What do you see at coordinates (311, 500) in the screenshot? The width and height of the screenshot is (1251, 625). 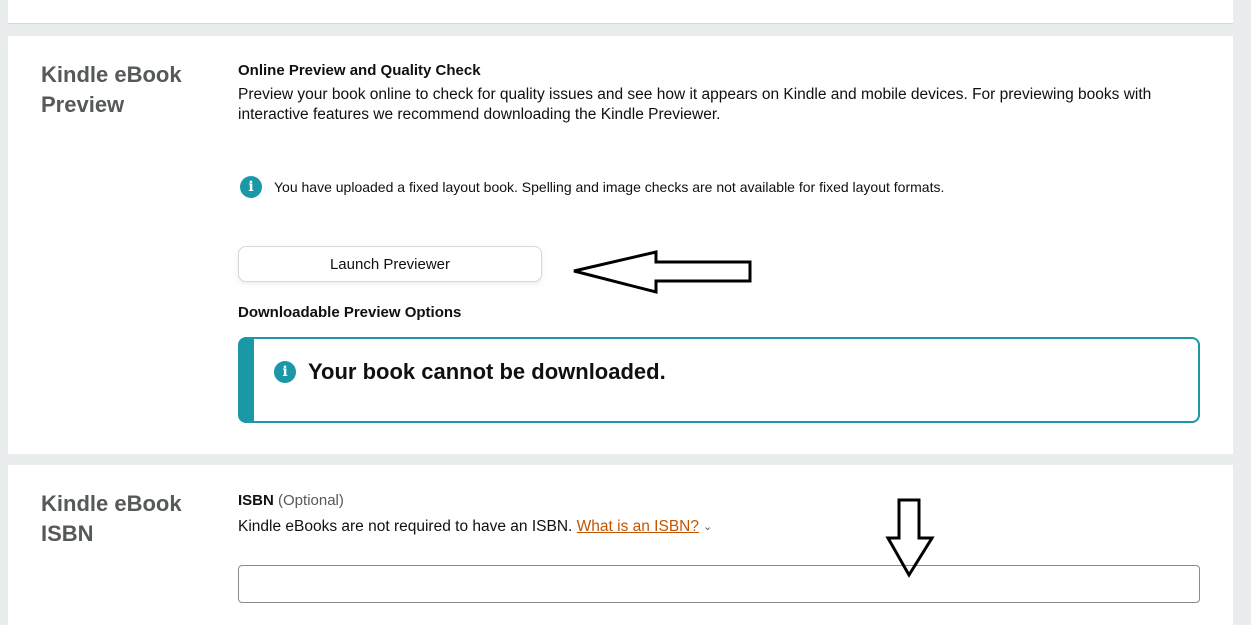 I see `isbn-optional-text: (Optional)` at bounding box center [311, 500].